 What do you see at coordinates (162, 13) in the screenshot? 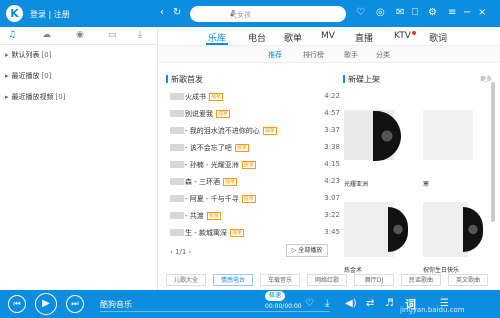
I see `back-icon: ‹` at bounding box center [162, 13].